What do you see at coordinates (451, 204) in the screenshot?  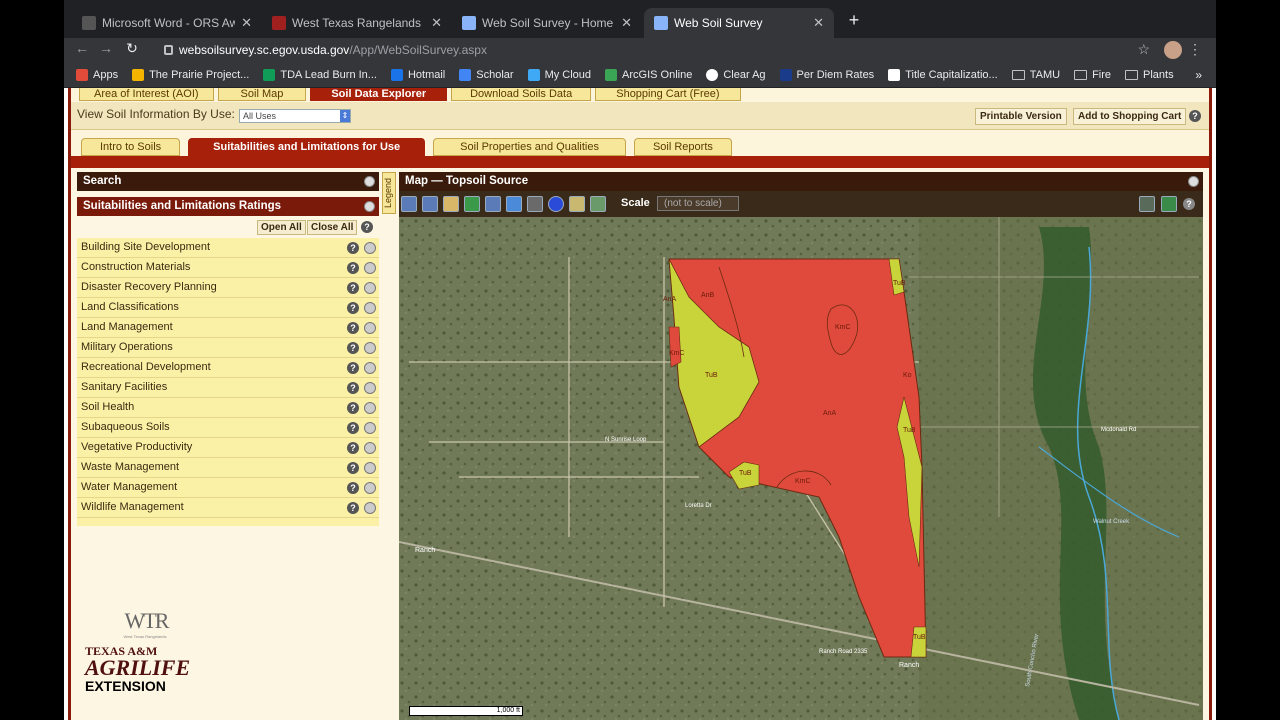 I see `pan-hand-icon` at bounding box center [451, 204].